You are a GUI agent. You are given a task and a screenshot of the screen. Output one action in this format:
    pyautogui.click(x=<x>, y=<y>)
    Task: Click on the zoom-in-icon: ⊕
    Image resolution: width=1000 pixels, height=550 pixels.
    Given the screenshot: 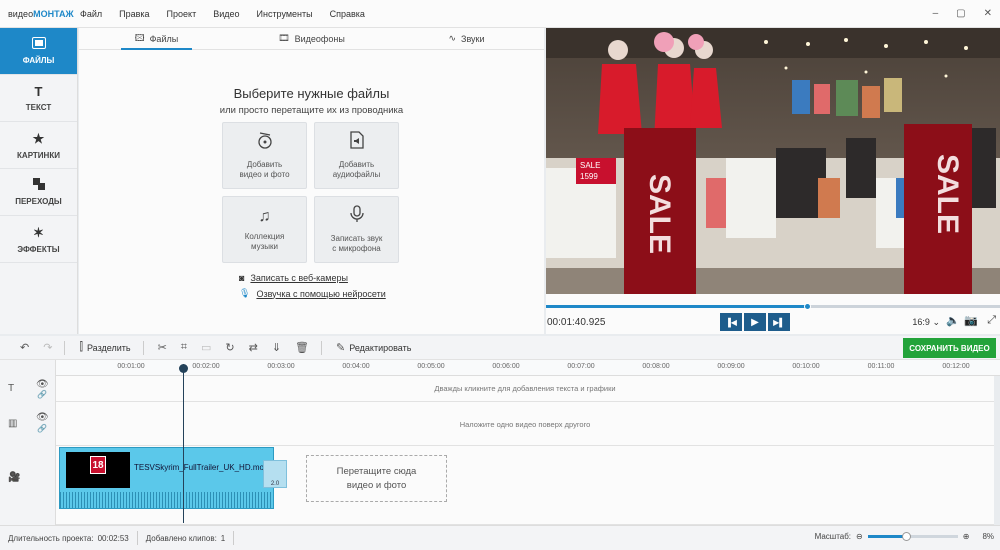 What is the action you would take?
    pyautogui.click(x=966, y=536)
    